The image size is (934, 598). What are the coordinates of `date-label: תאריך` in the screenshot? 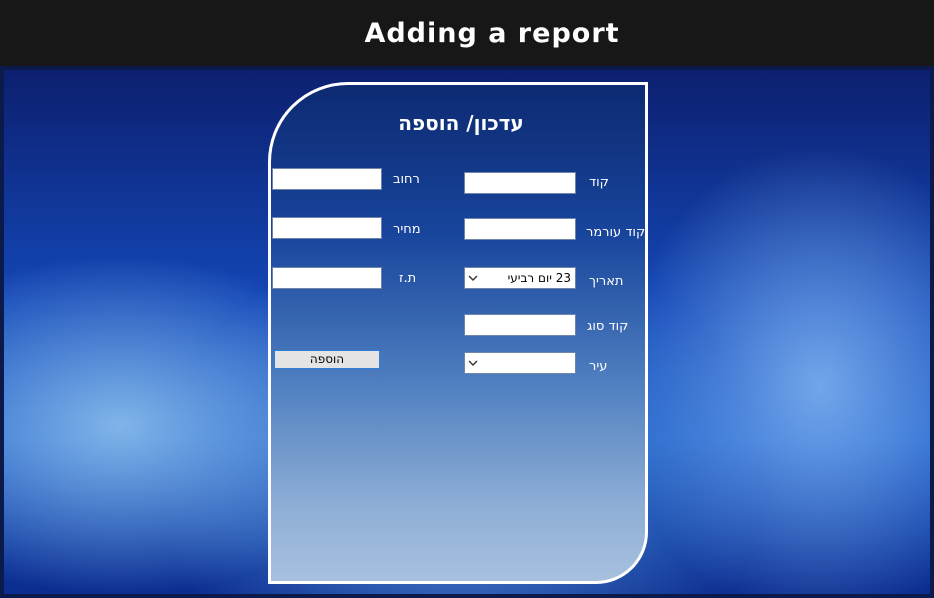 It's located at (606, 281).